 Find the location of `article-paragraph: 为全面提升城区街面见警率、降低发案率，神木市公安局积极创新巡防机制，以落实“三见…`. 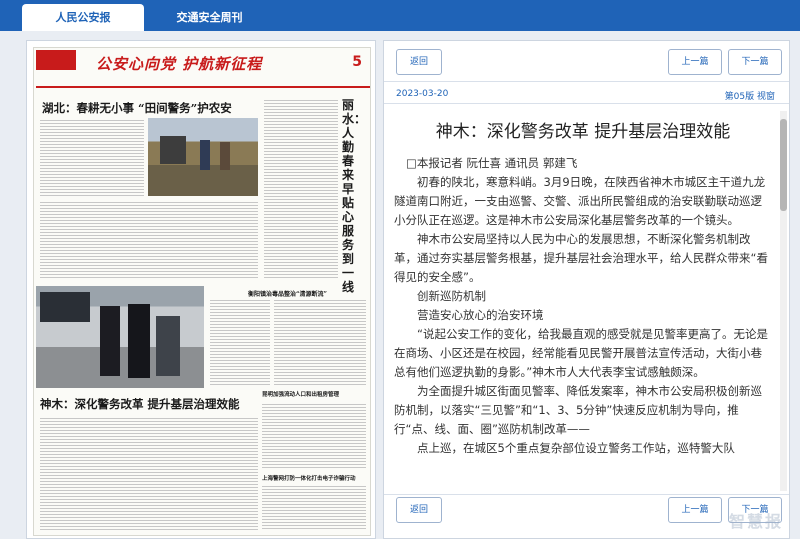

article-paragraph: 为全面提升城区街面见警率、降低发案率，神木市公安局积极创新巡防机制，以落实“三见… is located at coordinates (578, 410).